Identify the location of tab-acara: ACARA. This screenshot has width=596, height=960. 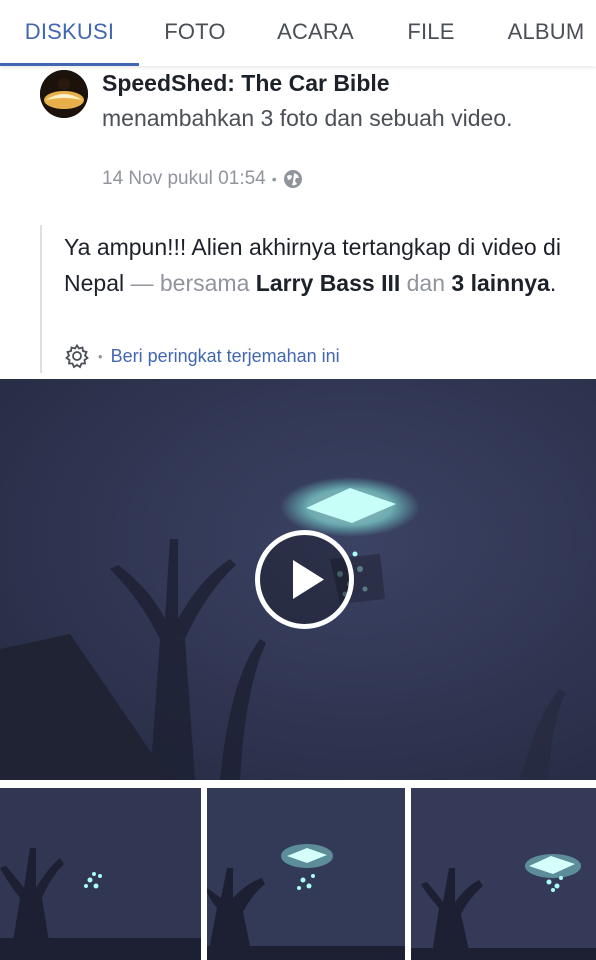
(315, 33).